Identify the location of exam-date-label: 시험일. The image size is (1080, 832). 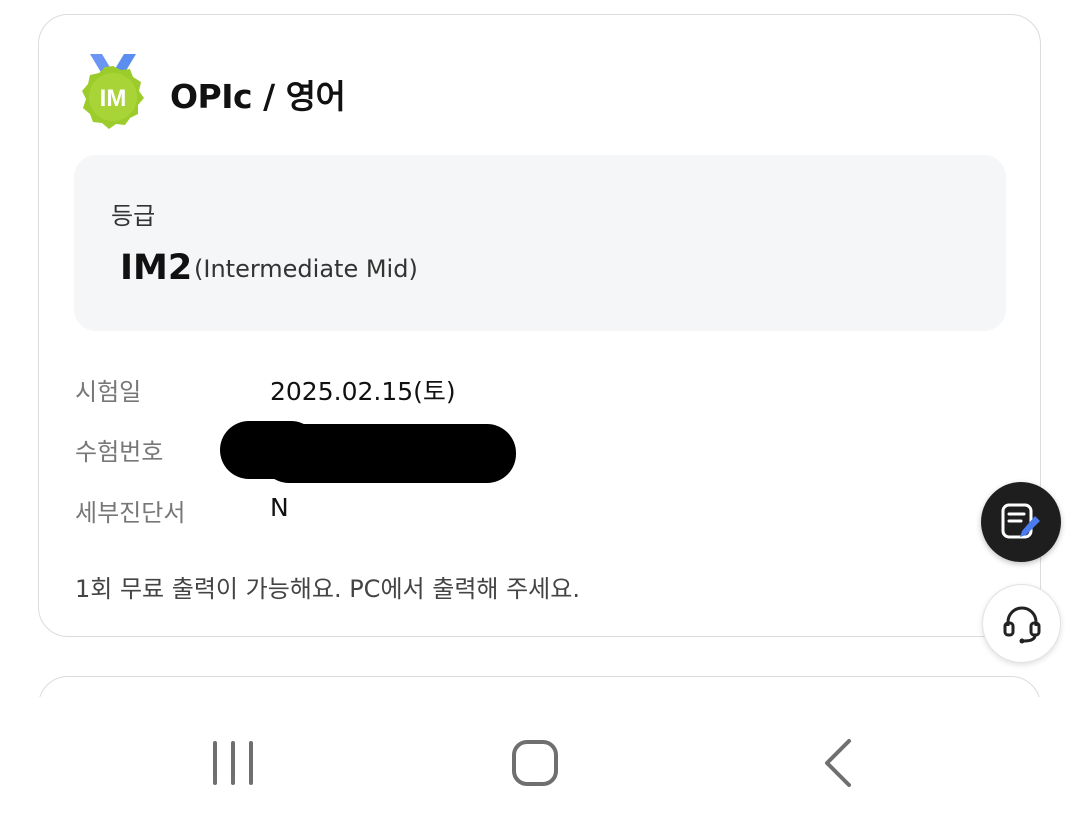
(108, 392).